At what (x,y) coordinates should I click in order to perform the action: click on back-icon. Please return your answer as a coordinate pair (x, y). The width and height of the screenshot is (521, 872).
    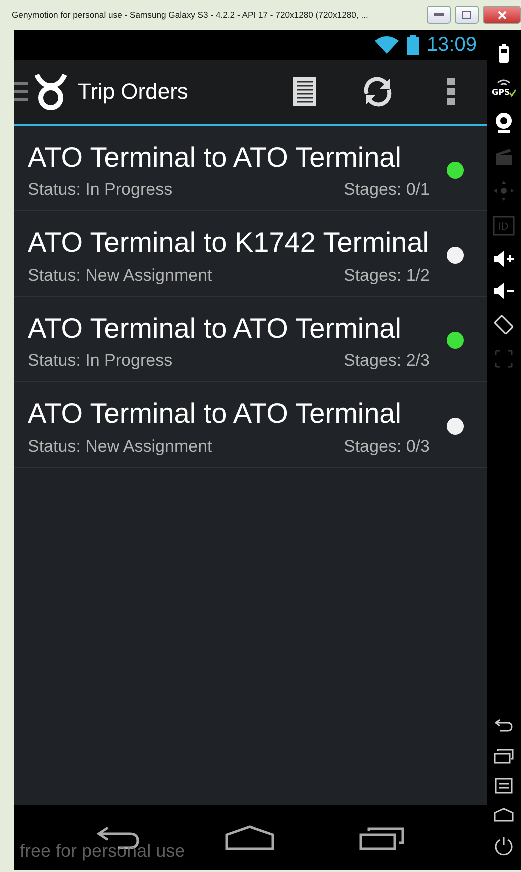
    Looking at the image, I should click on (504, 726).